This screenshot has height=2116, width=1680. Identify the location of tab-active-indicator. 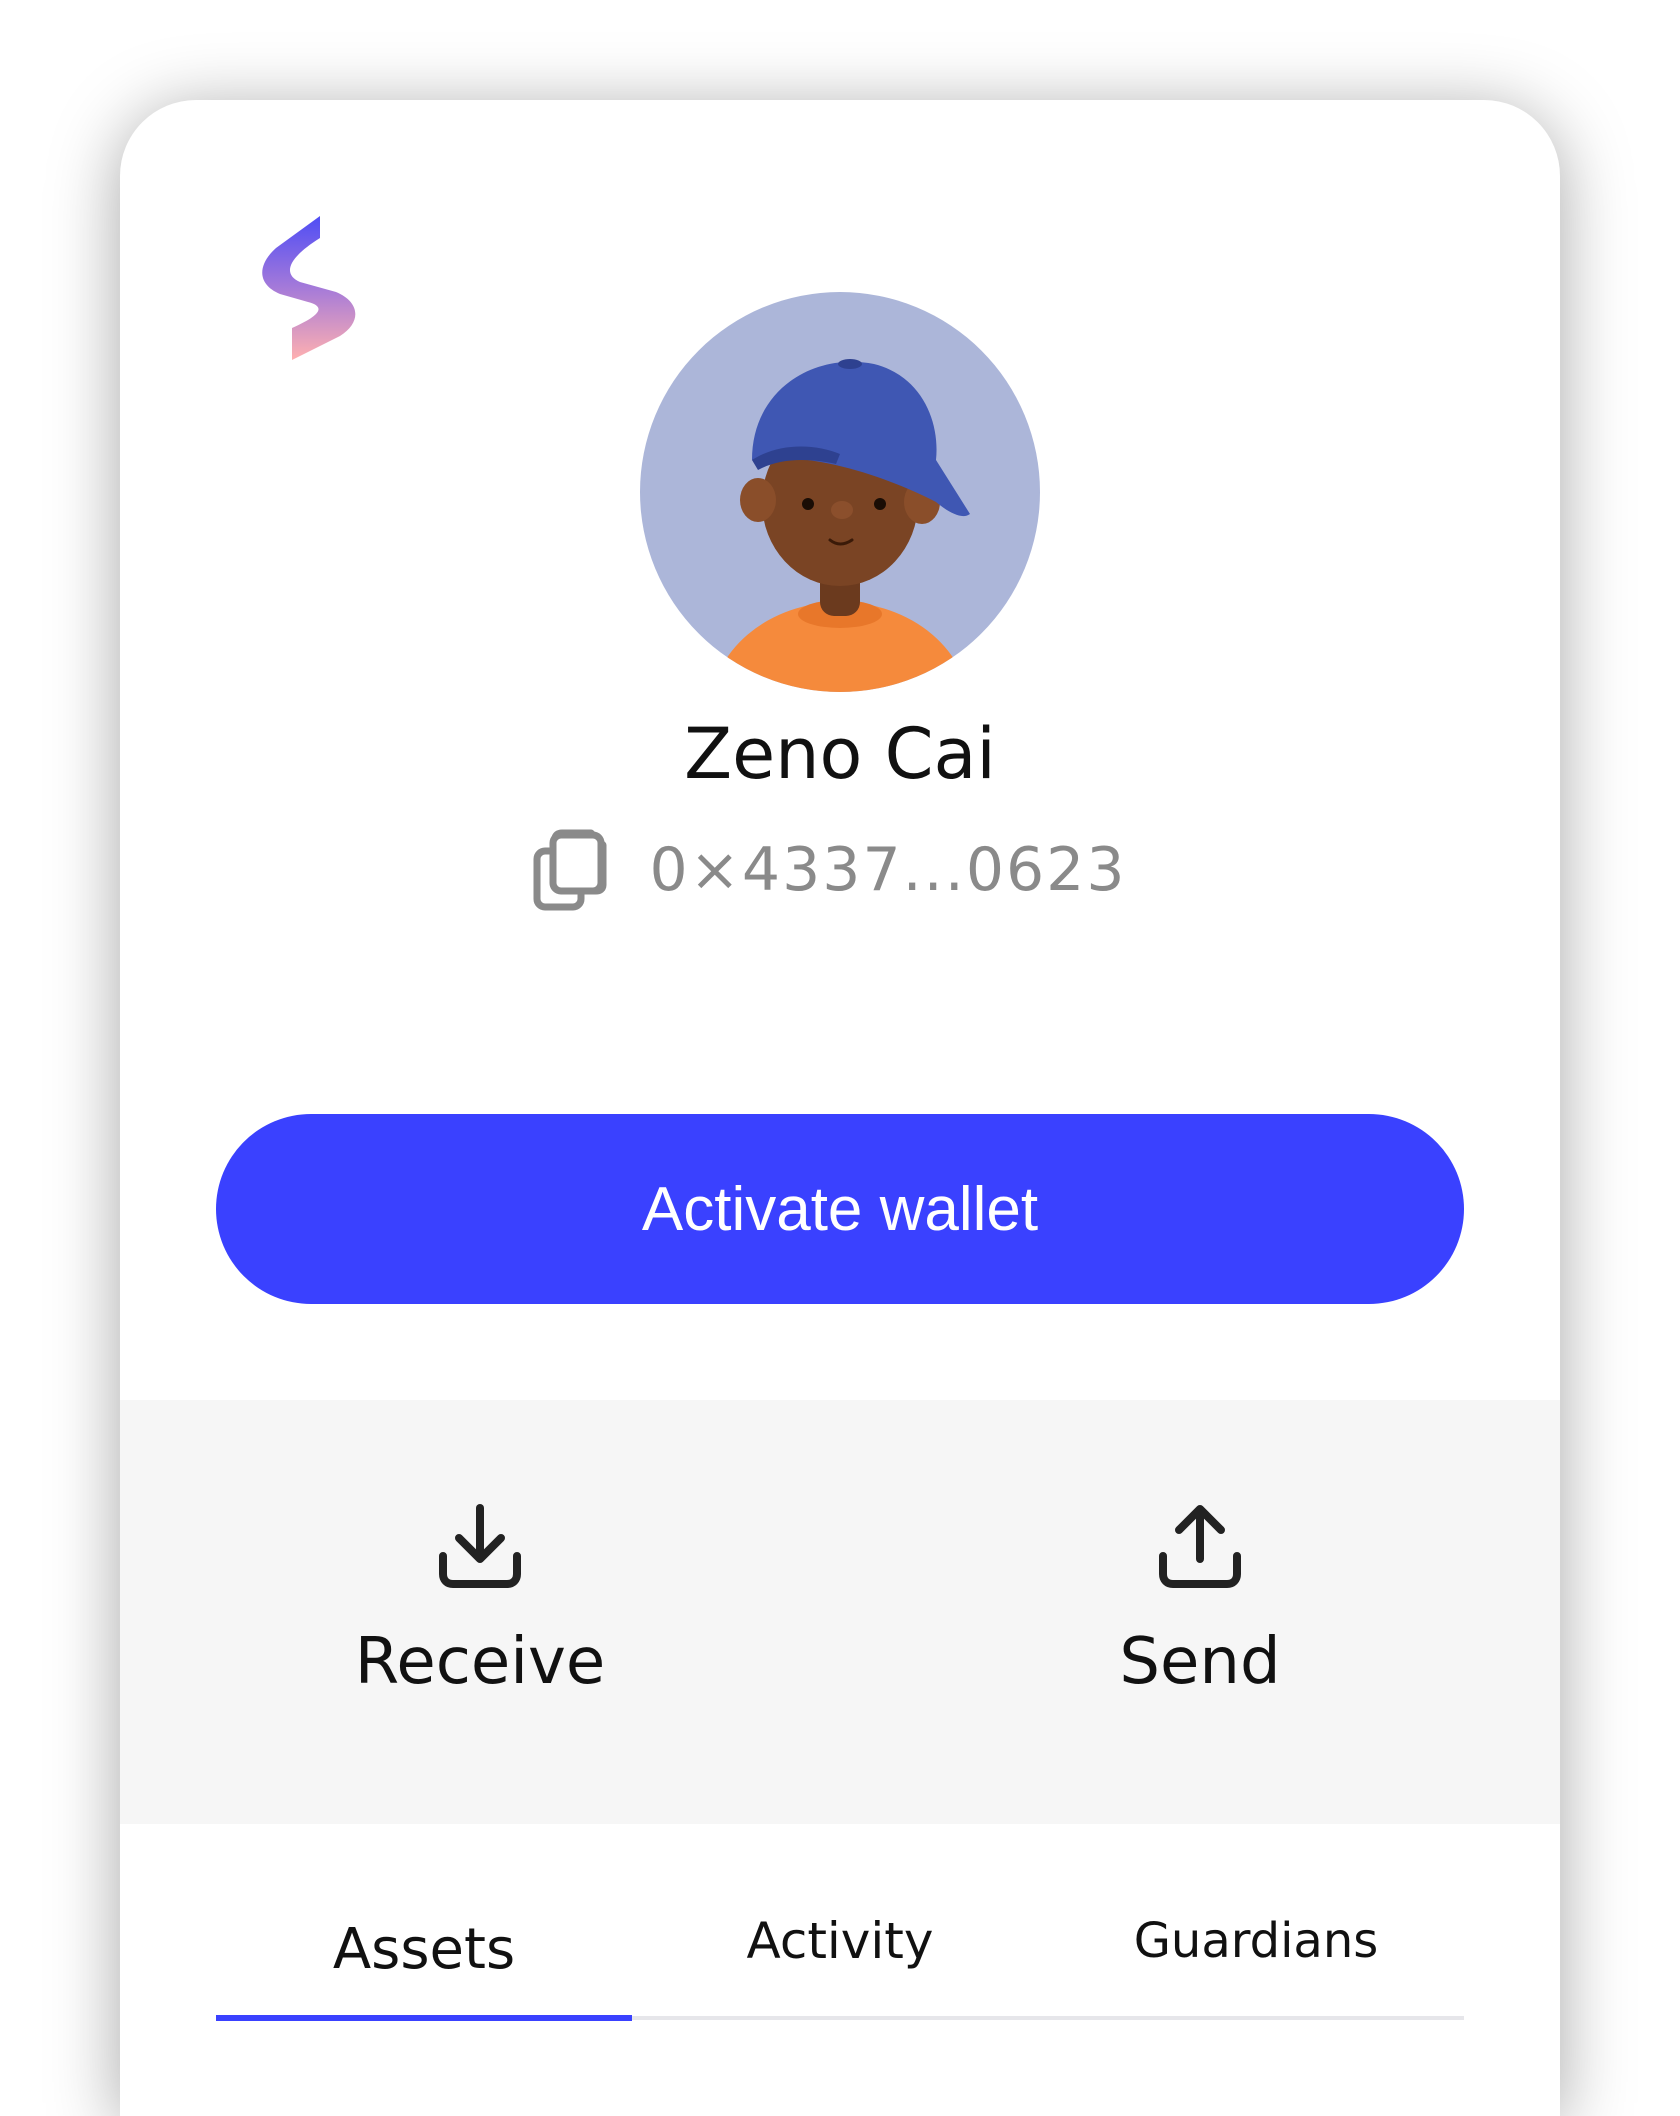
(424, 2018).